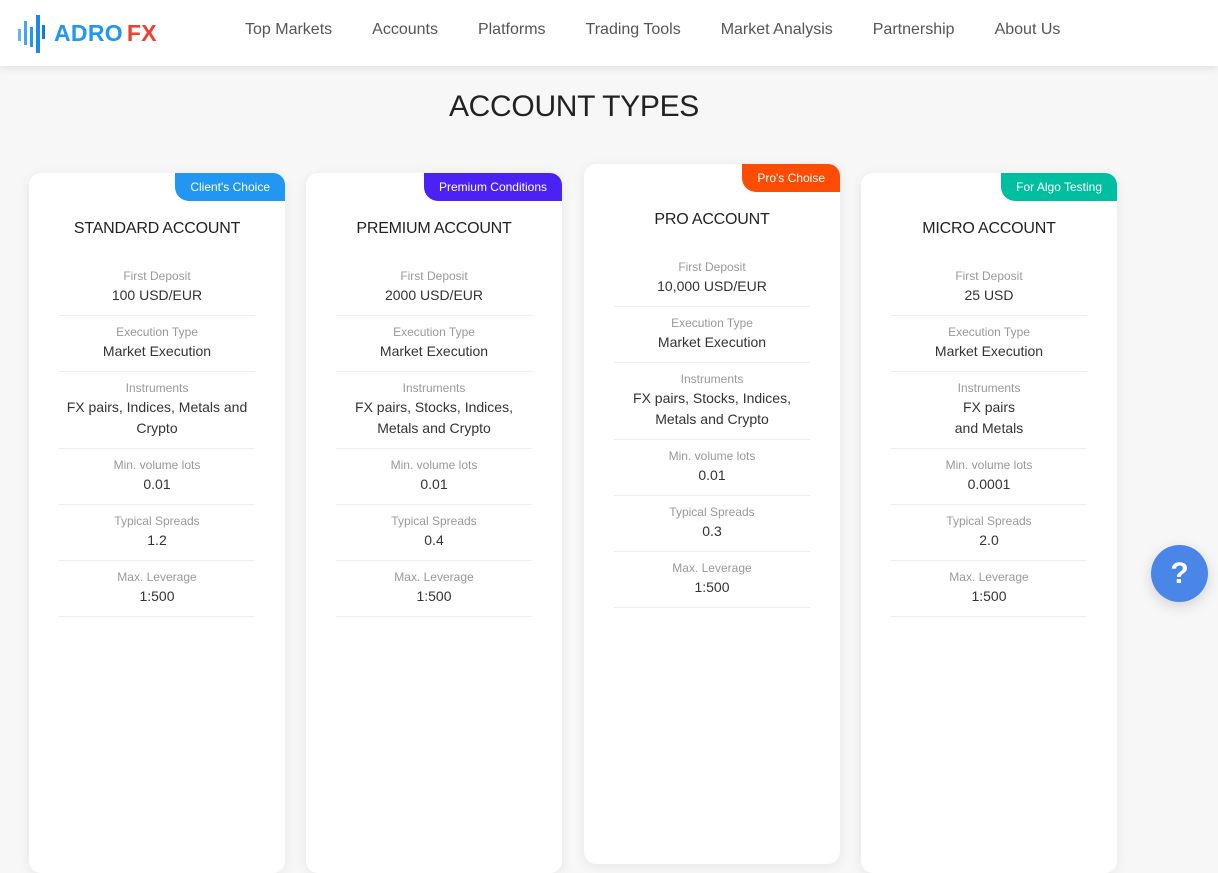 The width and height of the screenshot is (1218, 873). What do you see at coordinates (157, 295) in the screenshot?
I see `spec-value: 100 USD/EUR` at bounding box center [157, 295].